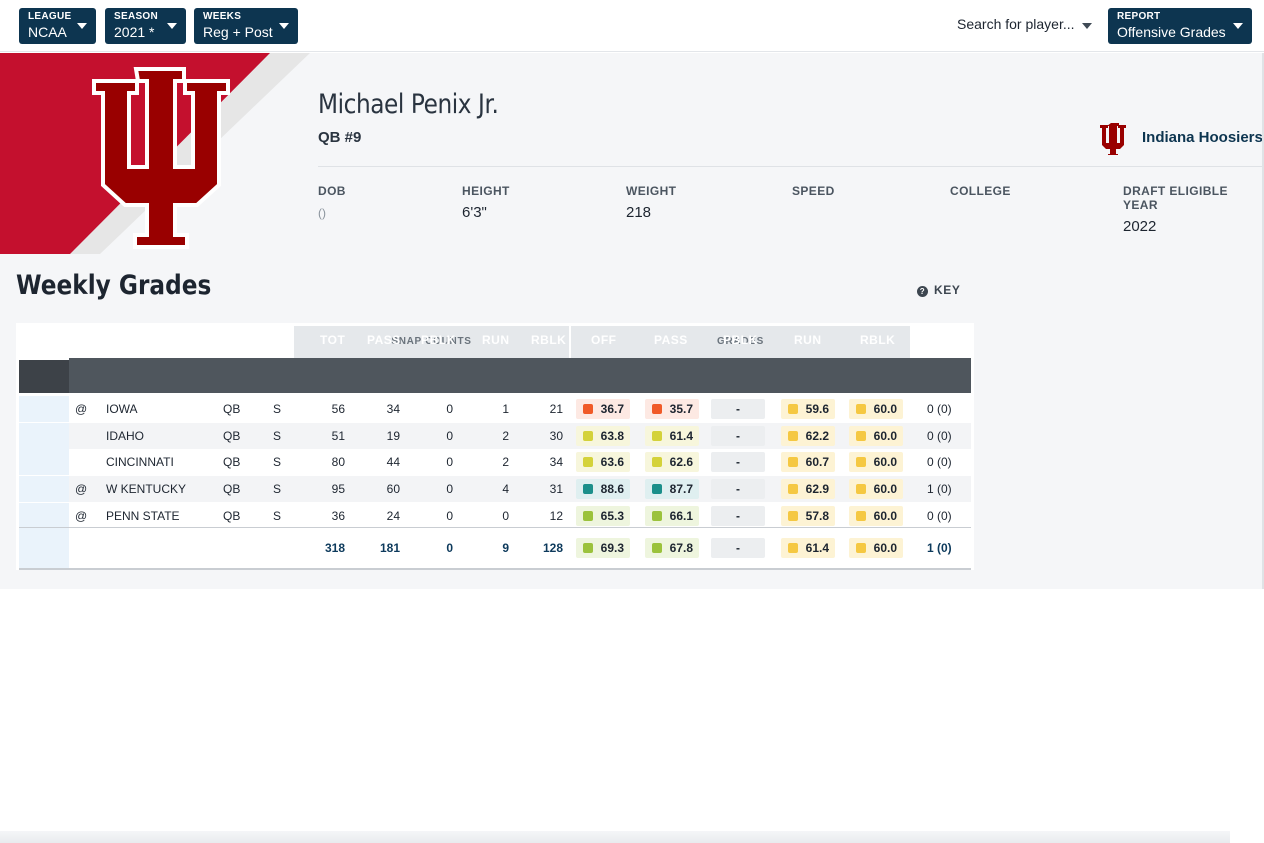 The height and width of the screenshot is (843, 1264). I want to click on cell-snap-rblk: 31, so click(556, 489).